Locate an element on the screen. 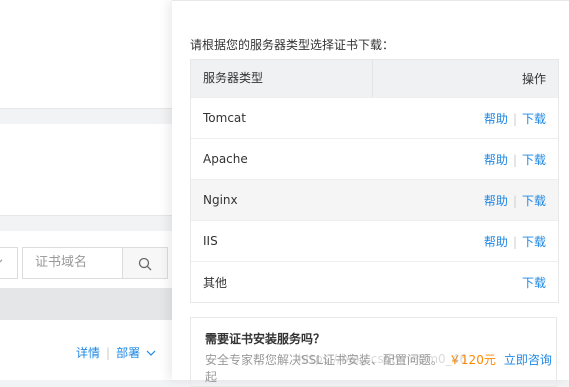  promo-title: 需要证书安装服务吗？ is located at coordinates (265, 339).